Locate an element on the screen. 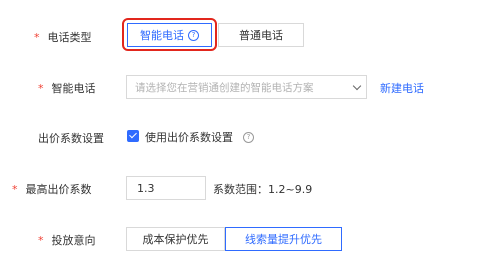 The image size is (480, 270). intent-label: * 投放意向 is located at coordinates (67, 240).